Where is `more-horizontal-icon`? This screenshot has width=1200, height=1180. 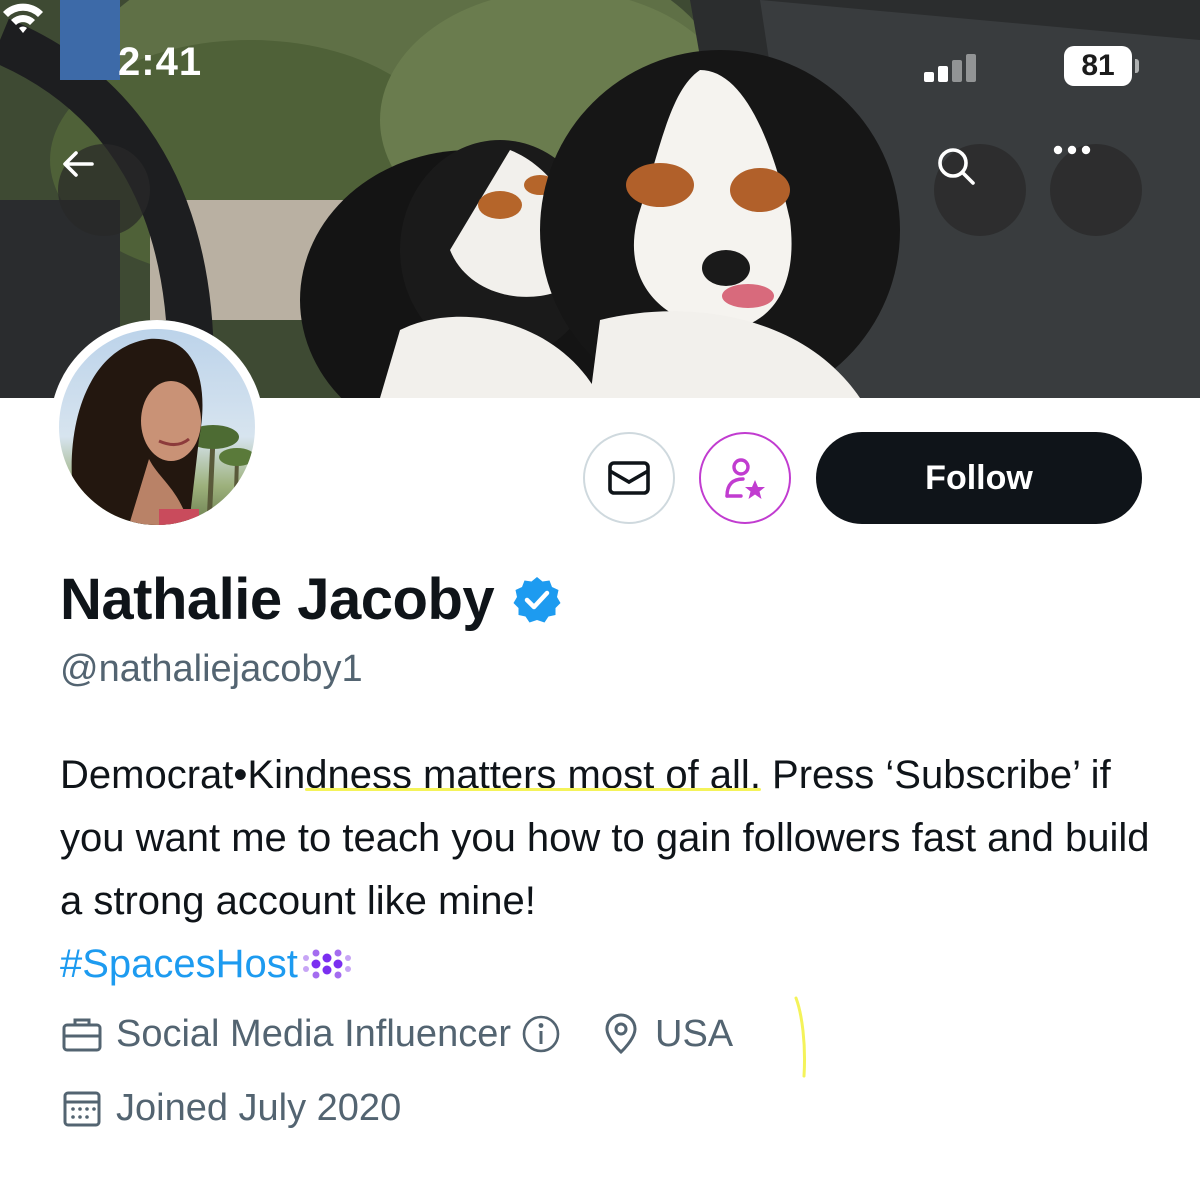
more-horizontal-icon is located at coordinates (1072, 150).